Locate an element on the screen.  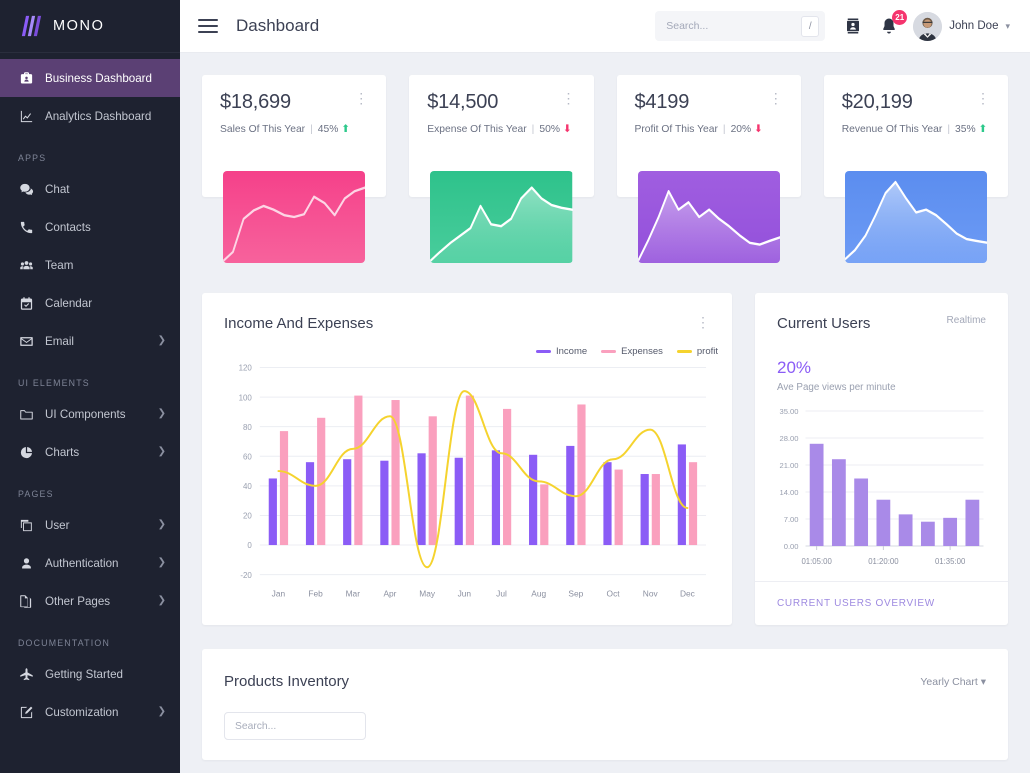
sales-sparkline is located at coordinates (294, 217).